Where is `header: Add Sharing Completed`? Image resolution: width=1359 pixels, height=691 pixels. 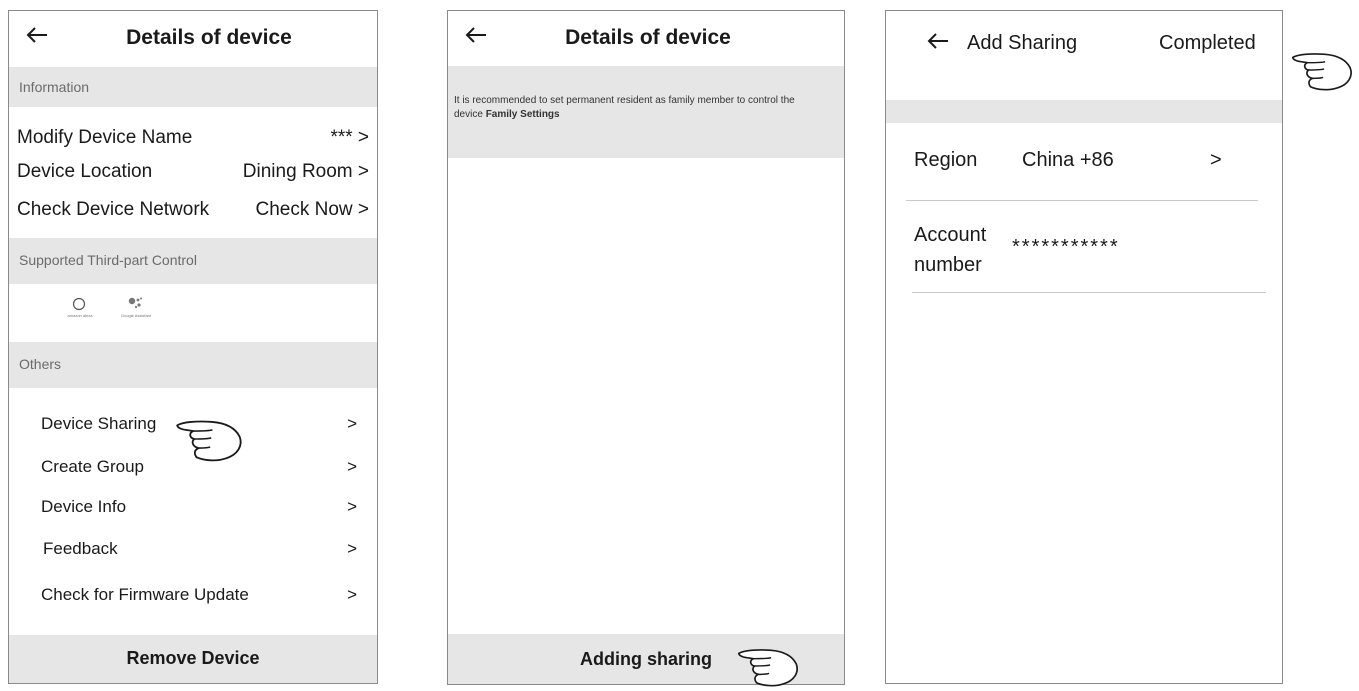
header: Add Sharing Completed is located at coordinates (1084, 55).